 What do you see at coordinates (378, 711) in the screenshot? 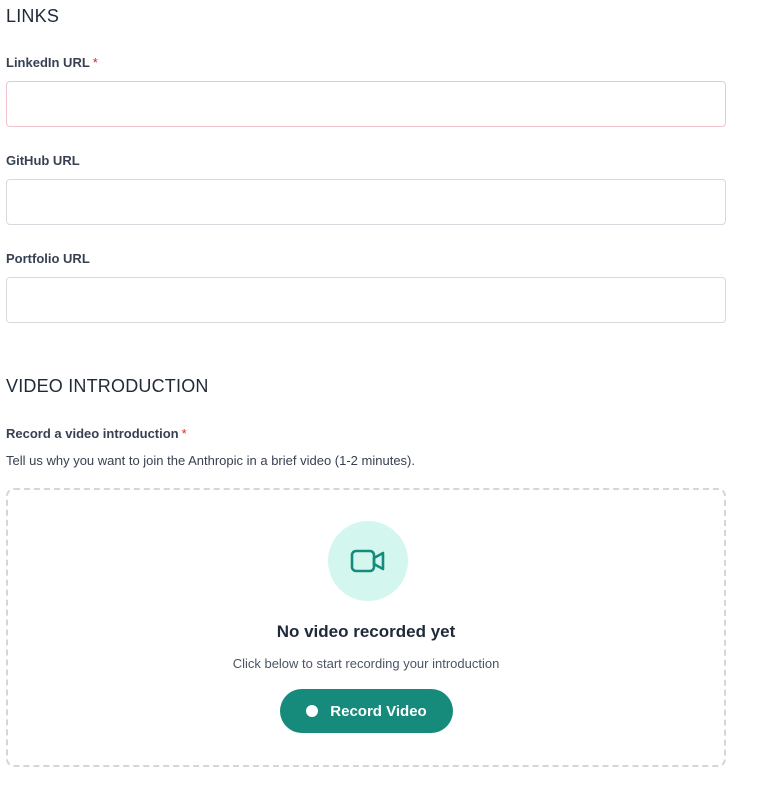
I see `record-video-label: Record Video` at bounding box center [378, 711].